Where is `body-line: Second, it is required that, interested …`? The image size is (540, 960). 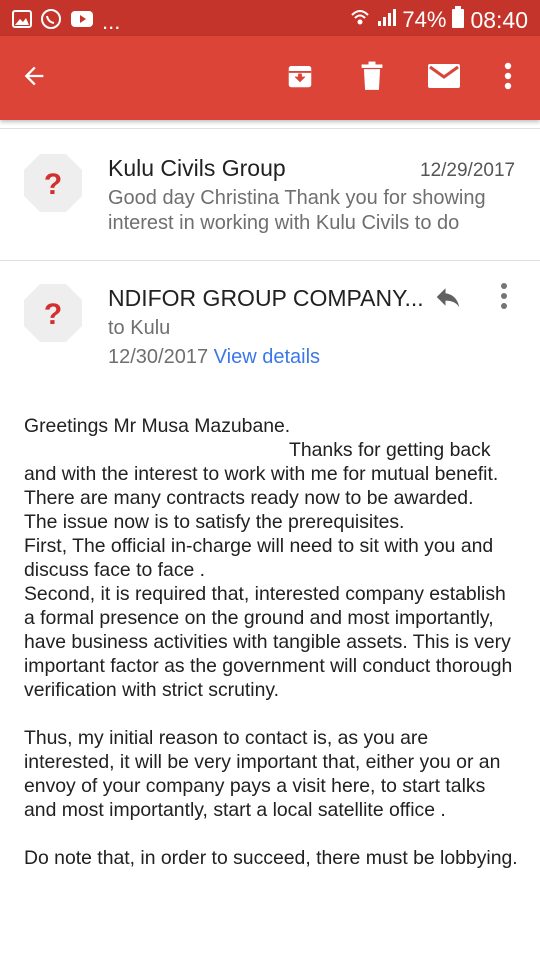
body-line: Second, it is required that, interested … is located at coordinates (268, 642).